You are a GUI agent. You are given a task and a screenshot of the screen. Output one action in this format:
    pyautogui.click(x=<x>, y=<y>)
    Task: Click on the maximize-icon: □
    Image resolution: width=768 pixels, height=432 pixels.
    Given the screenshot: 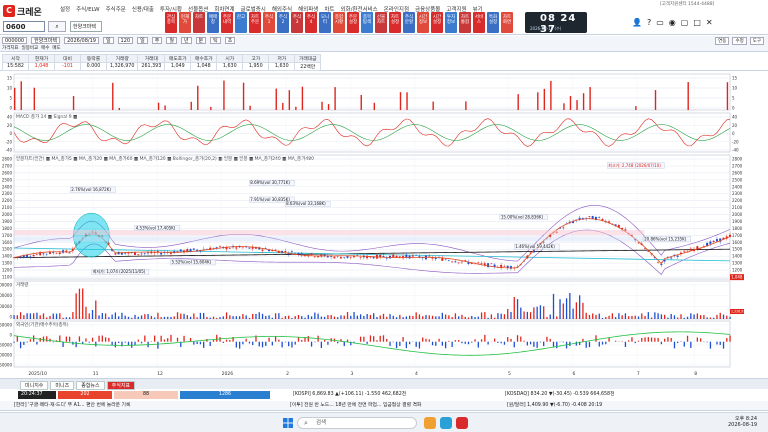 What is the action you would take?
    pyautogui.click(x=697, y=22)
    